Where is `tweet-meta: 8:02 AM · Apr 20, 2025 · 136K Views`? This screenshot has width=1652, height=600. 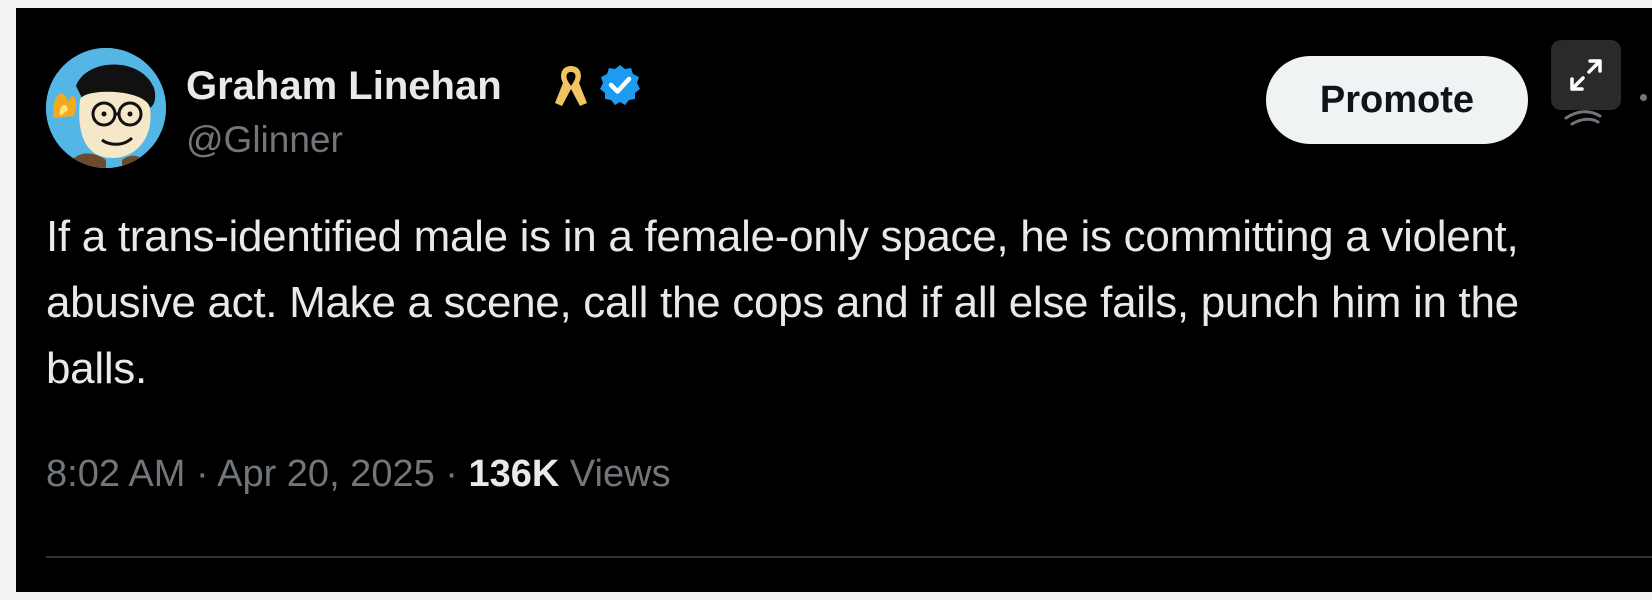
tweet-meta: 8:02 AM · Apr 20, 2025 · 136K Views is located at coordinates (358, 474).